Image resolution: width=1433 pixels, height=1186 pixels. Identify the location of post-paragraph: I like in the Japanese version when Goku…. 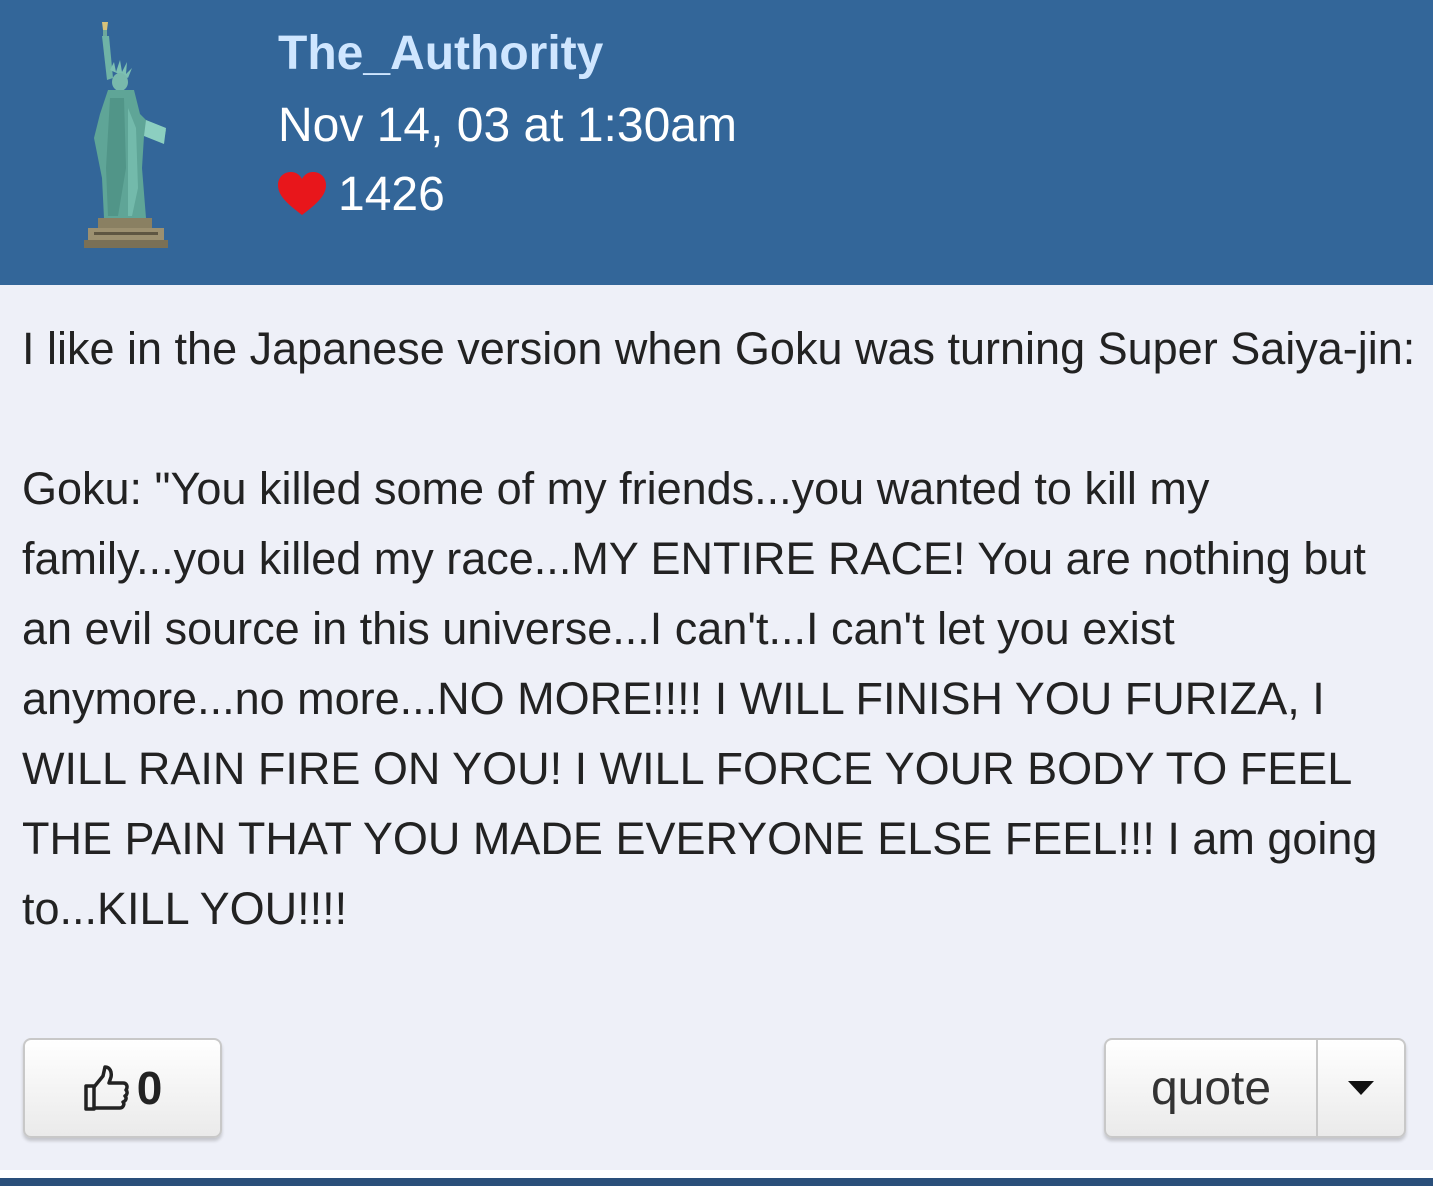
(719, 348).